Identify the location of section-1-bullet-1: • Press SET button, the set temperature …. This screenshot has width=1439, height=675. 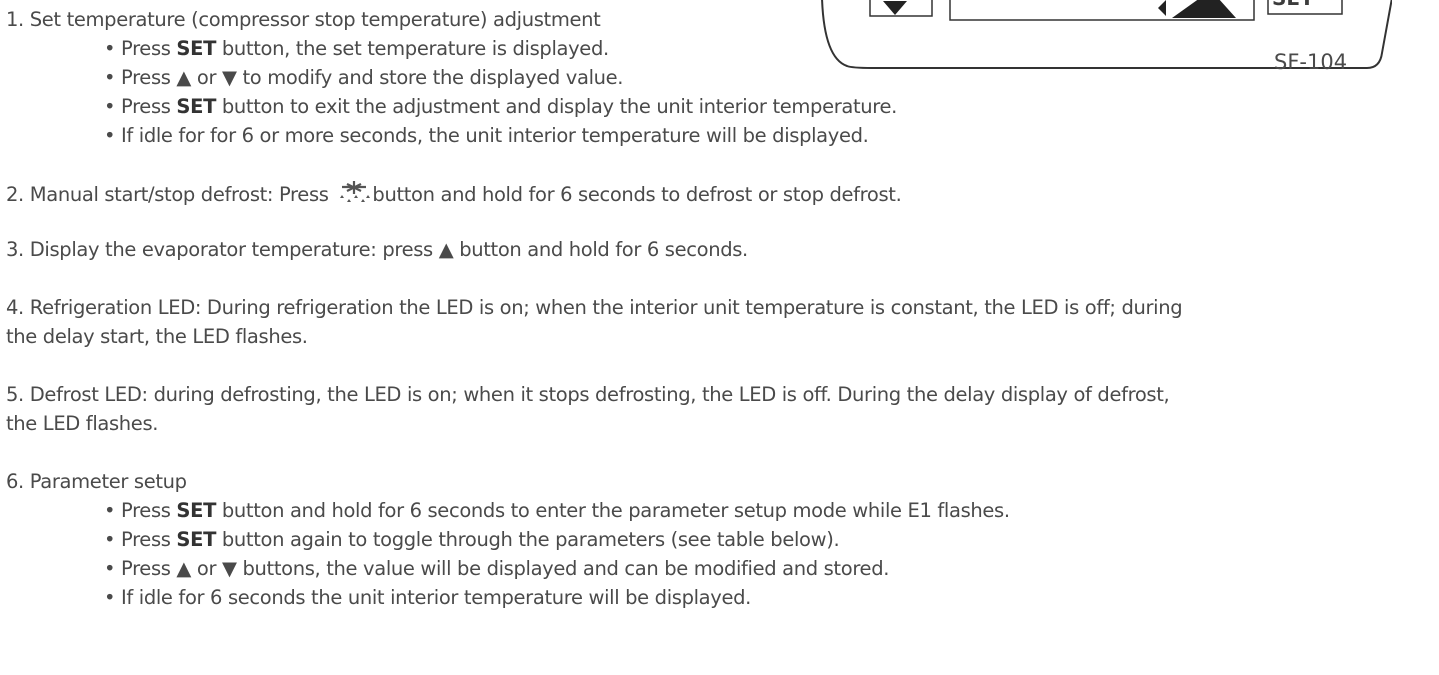
(356, 49).